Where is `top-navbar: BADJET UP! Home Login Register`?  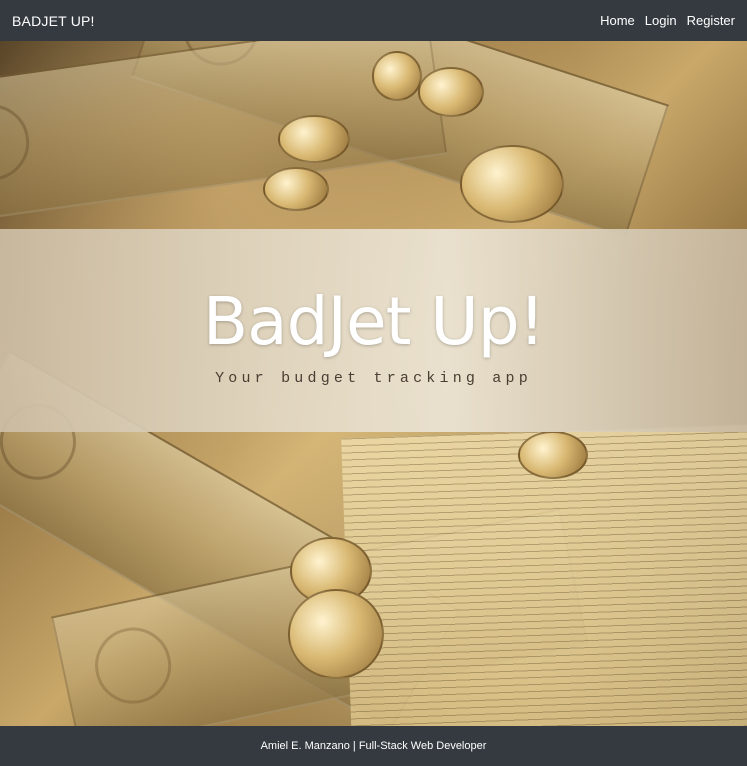 top-navbar: BADJET UP! Home Login Register is located at coordinates (373, 20).